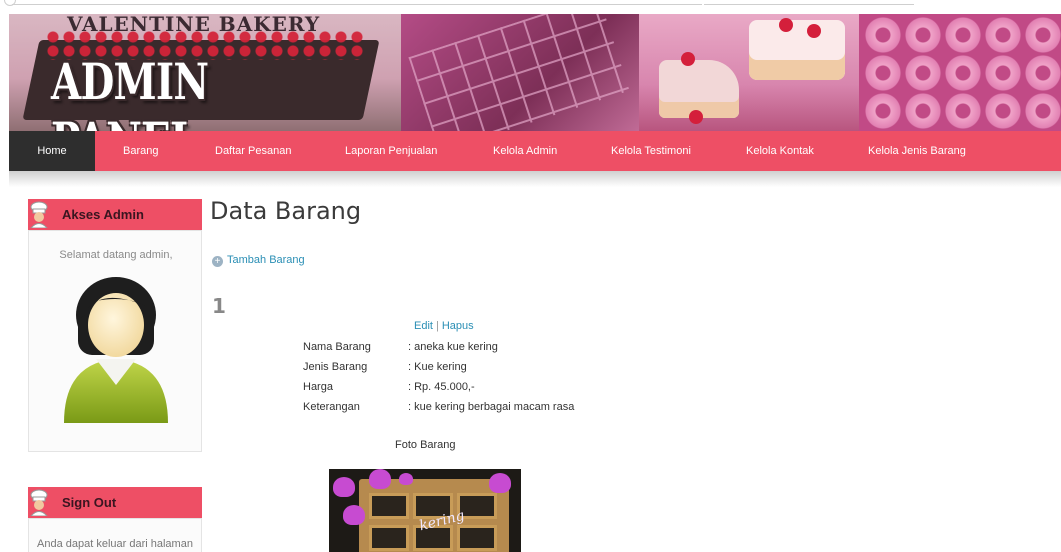  I want to click on akses-admin-title: Akses Admin, so click(103, 214).